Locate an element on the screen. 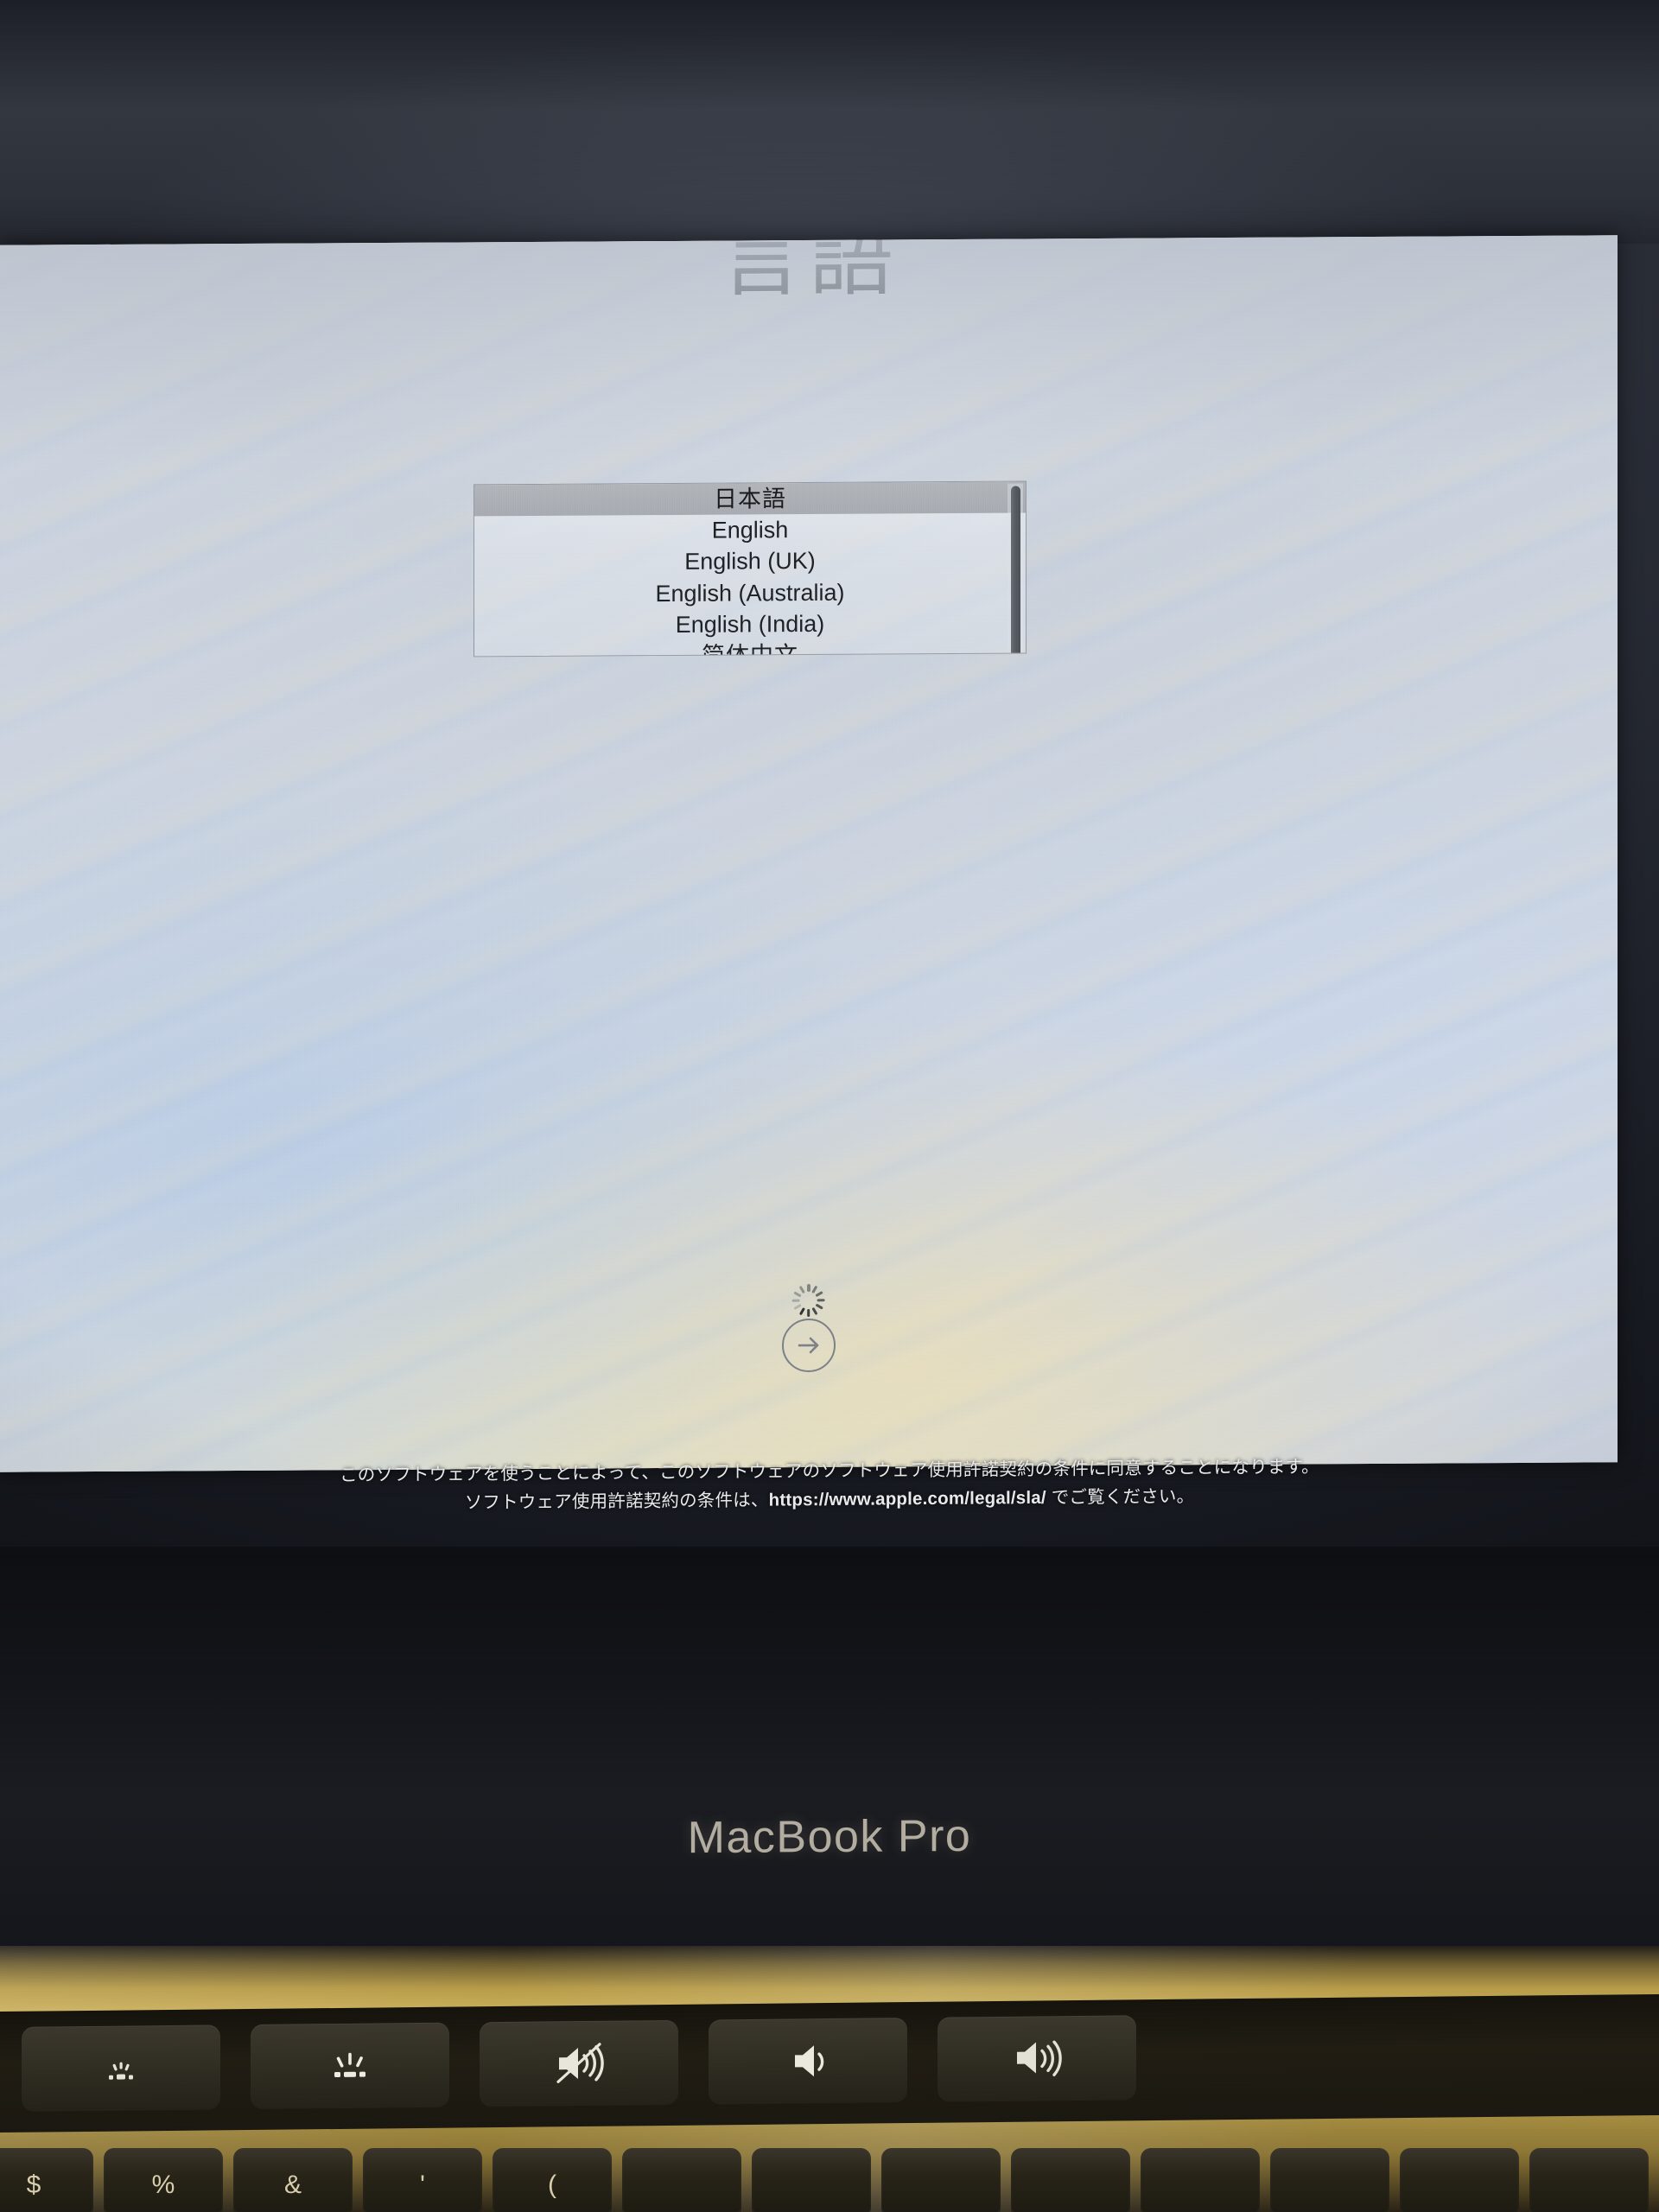  volume-down-icon is located at coordinates (808, 2061).